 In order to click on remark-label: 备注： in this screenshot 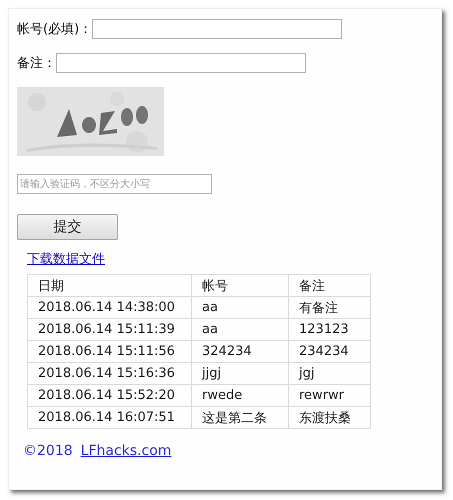, I will do `click(36, 63)`.